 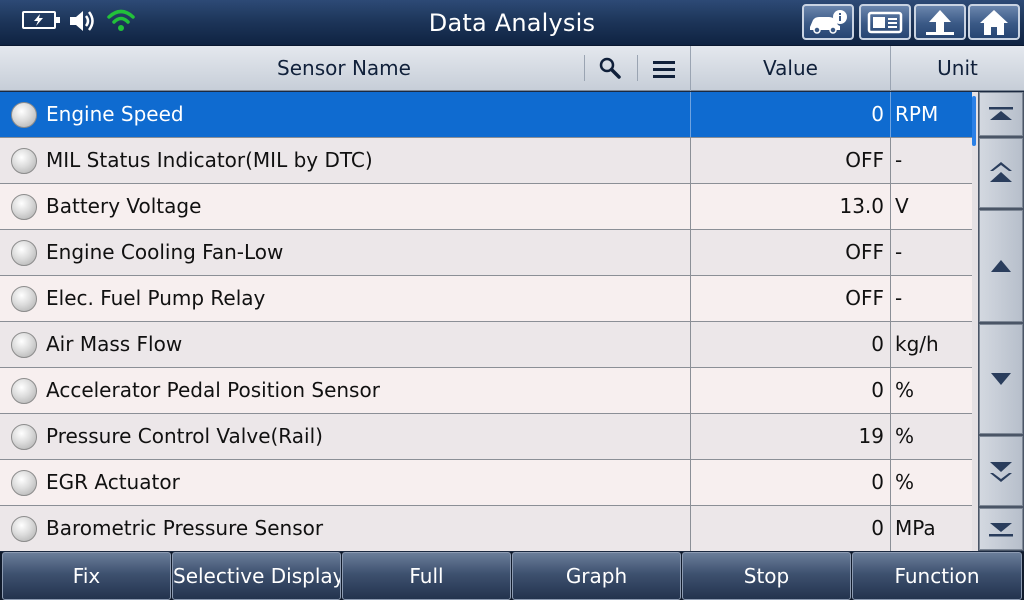 I want to click on line-down-icon, so click(x=1001, y=379).